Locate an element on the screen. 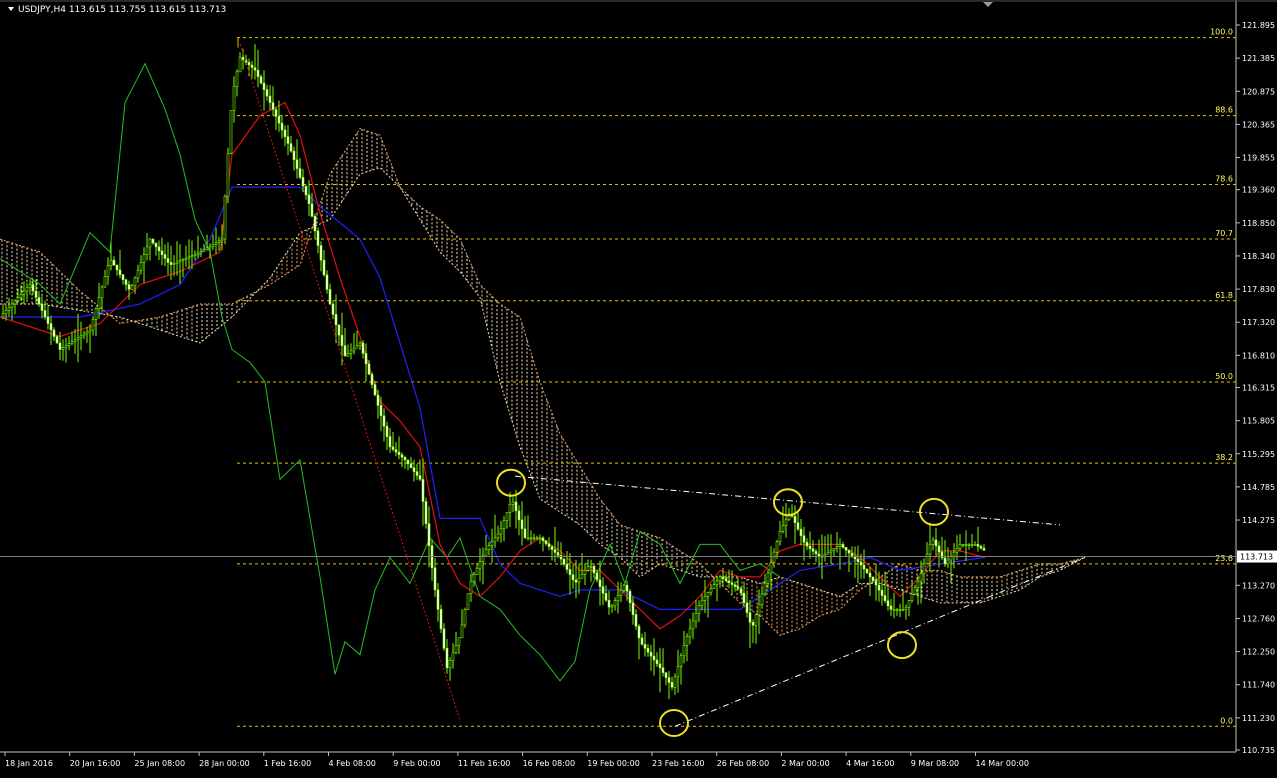  time-tick-label: 28 Jan 00:00 is located at coordinates (224, 763).